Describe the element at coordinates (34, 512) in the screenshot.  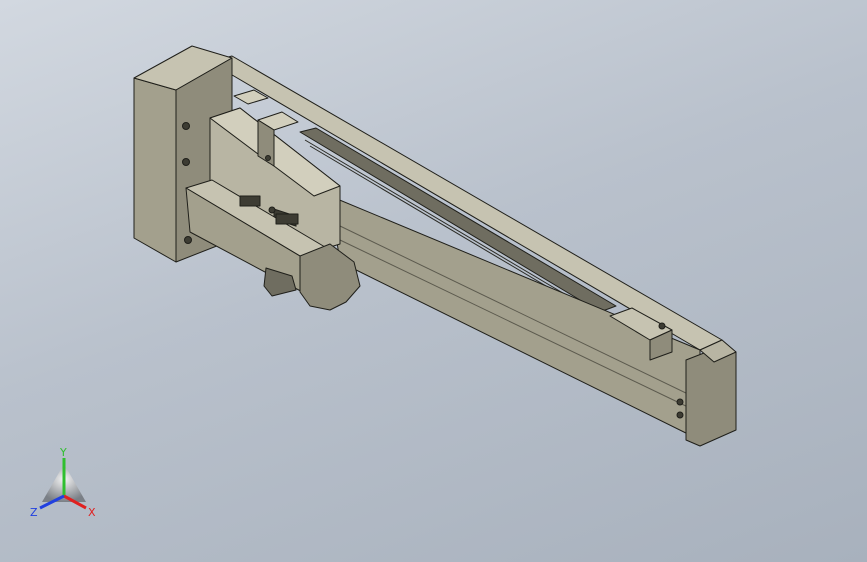
I see `z-axis-label: Z` at that location.